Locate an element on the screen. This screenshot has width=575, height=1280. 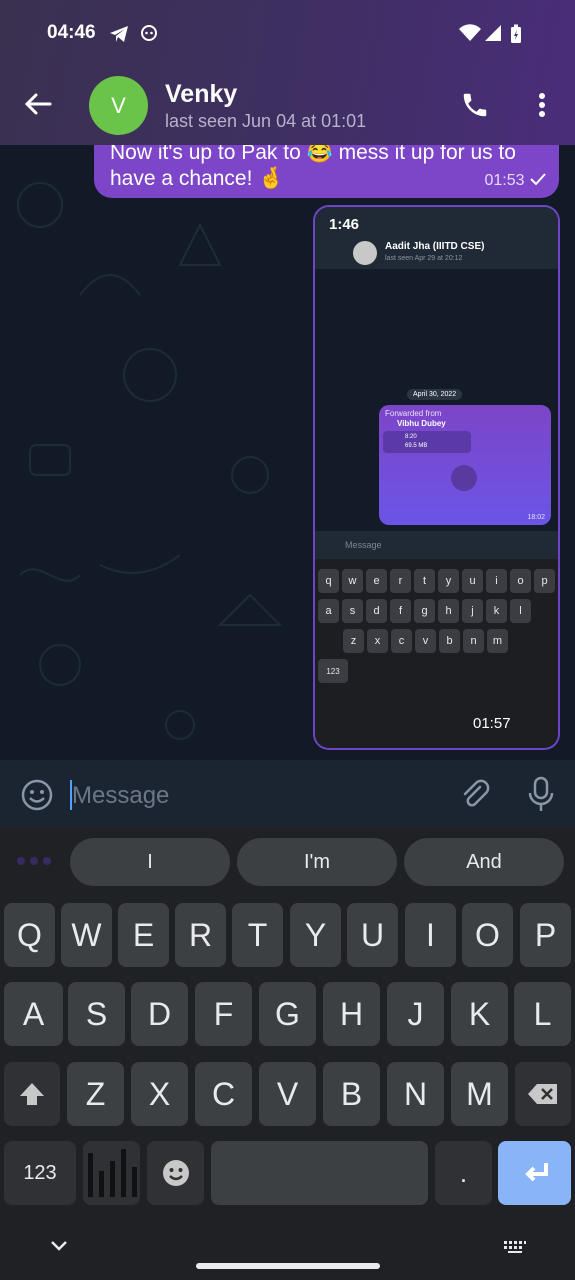
screenshot-key-row-1: q w e r t y u i o p is located at coordinates (436, 581).